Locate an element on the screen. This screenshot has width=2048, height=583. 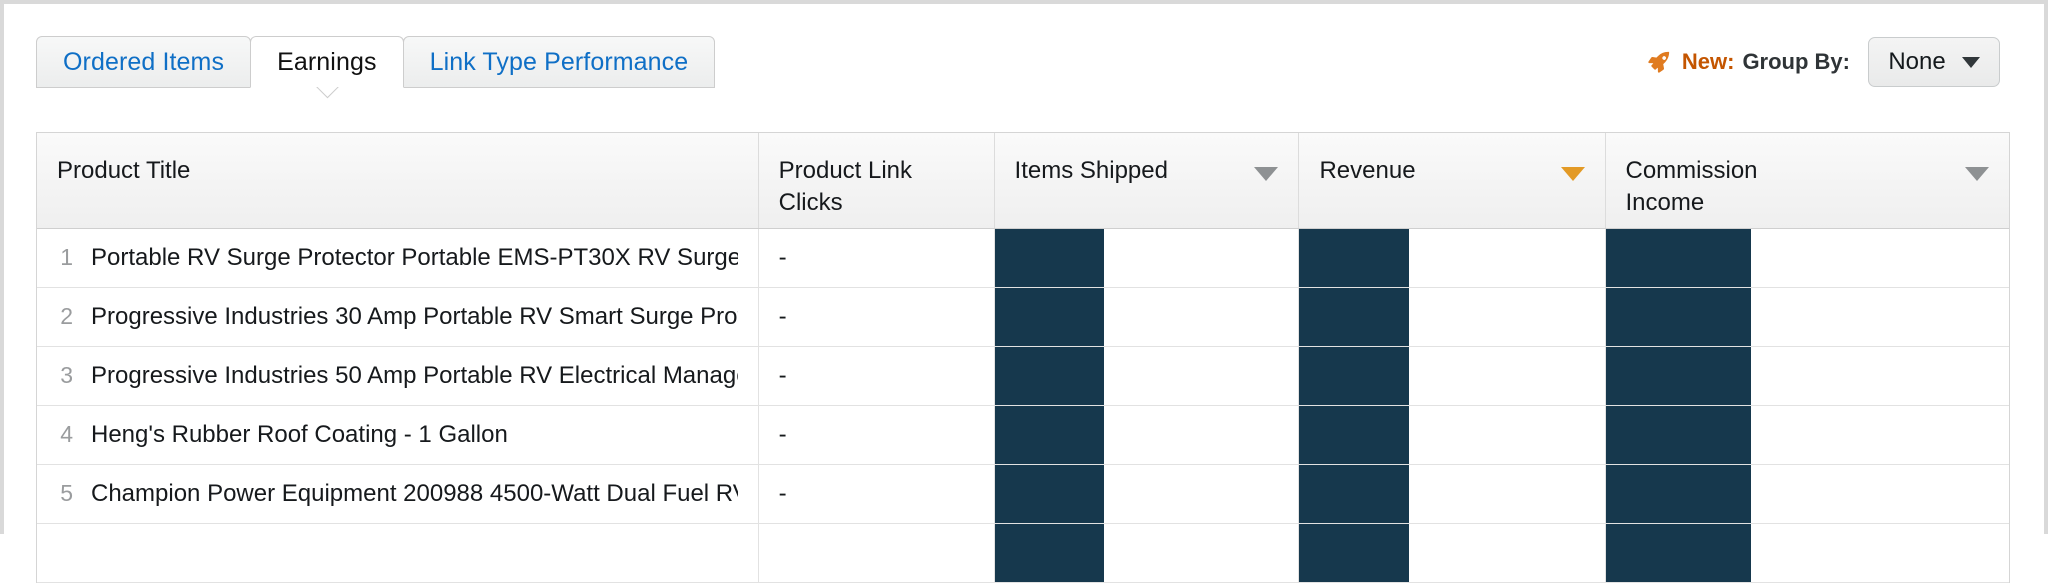
table-row: 4 Heng's Rubber Roof Coating - 1 Gallon - is located at coordinates (1023, 435).